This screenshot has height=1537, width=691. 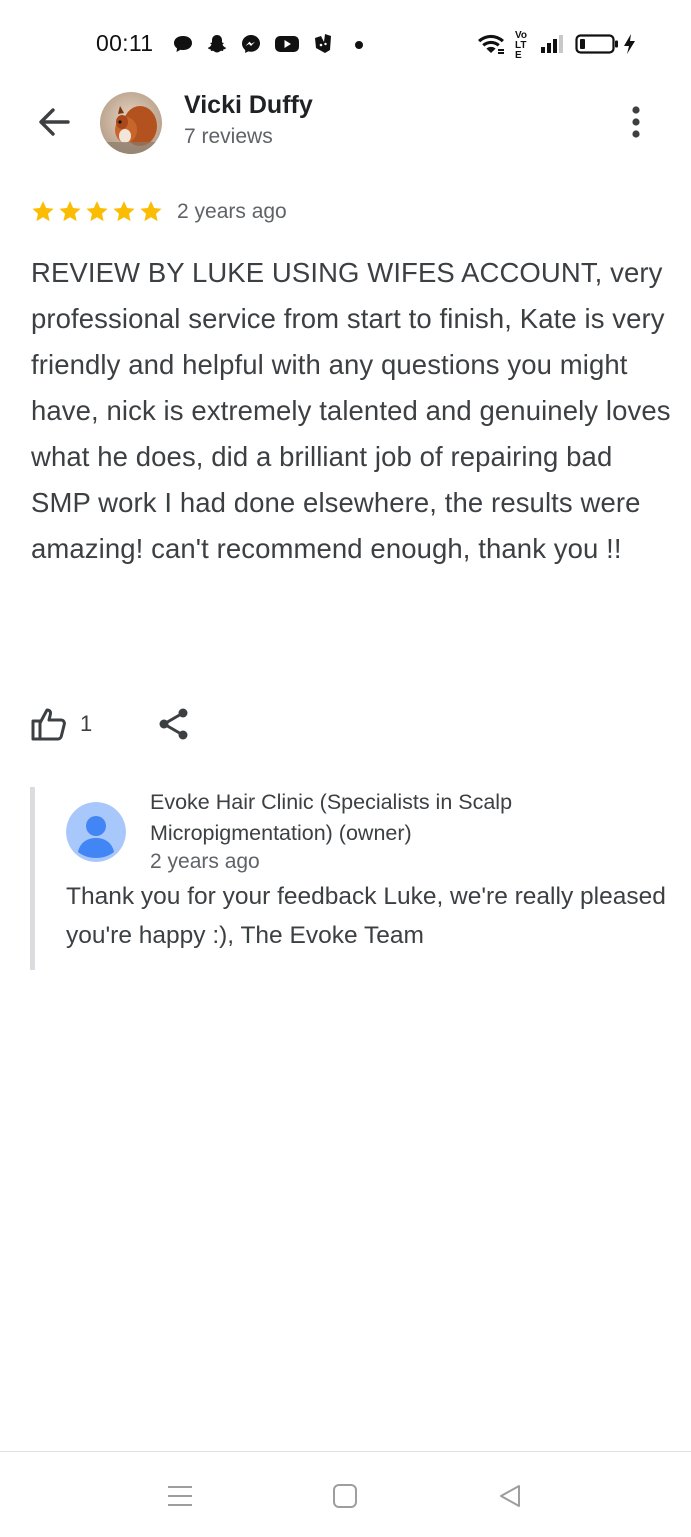 What do you see at coordinates (268, 46) in the screenshot?
I see `notification-icons` at bounding box center [268, 46].